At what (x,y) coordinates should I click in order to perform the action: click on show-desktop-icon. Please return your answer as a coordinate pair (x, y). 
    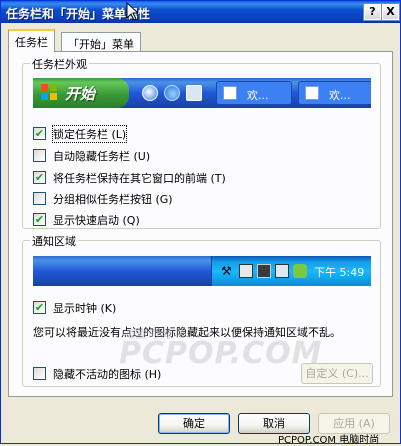
    Looking at the image, I should click on (194, 93).